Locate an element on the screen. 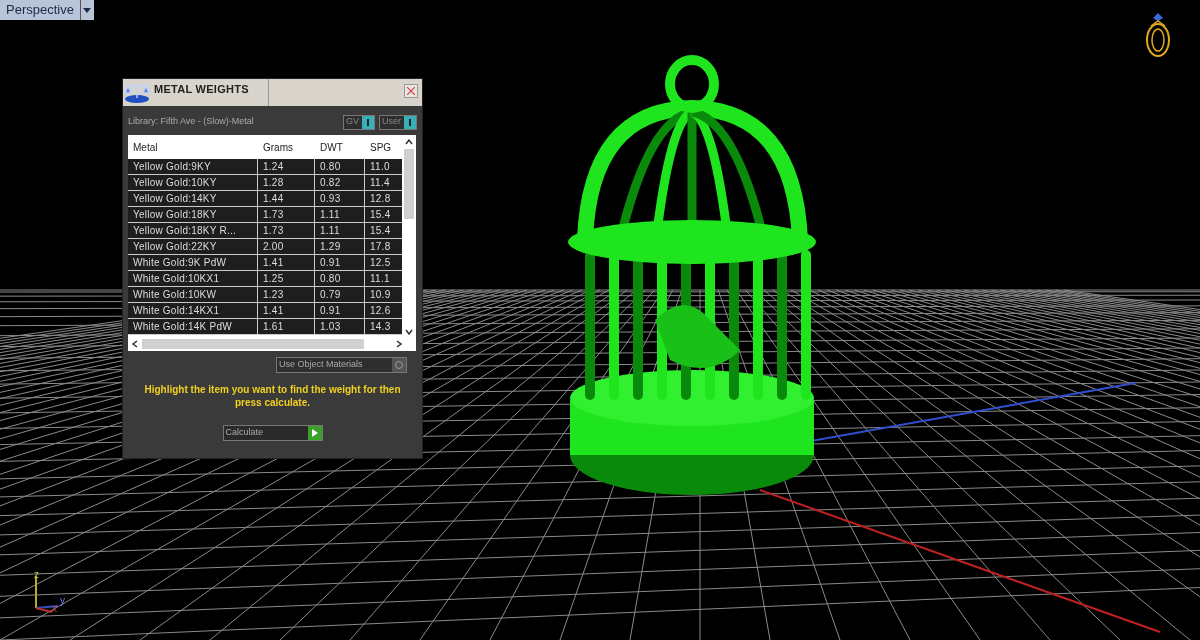 The height and width of the screenshot is (640, 1200). axis-label: y is located at coordinates (62, 601).